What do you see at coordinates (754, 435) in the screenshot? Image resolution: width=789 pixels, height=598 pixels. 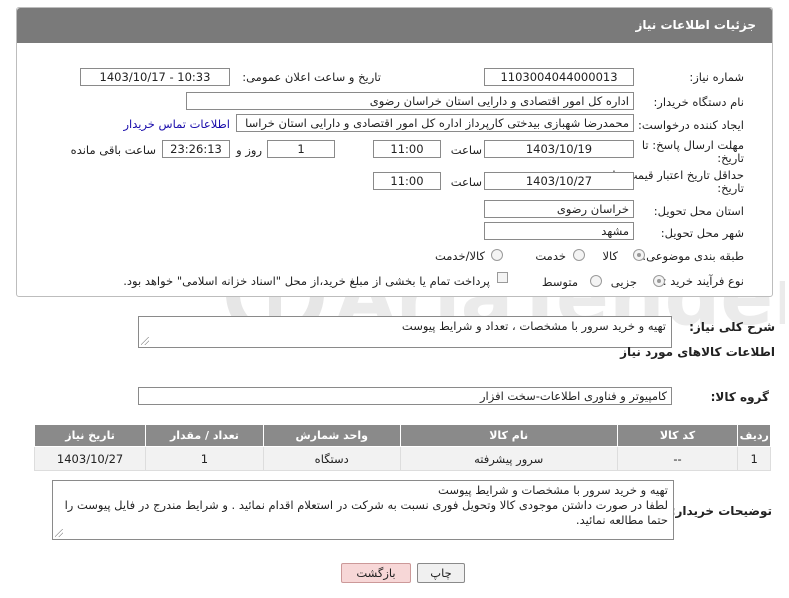 I see `col-row-number: ردیف` at bounding box center [754, 435].